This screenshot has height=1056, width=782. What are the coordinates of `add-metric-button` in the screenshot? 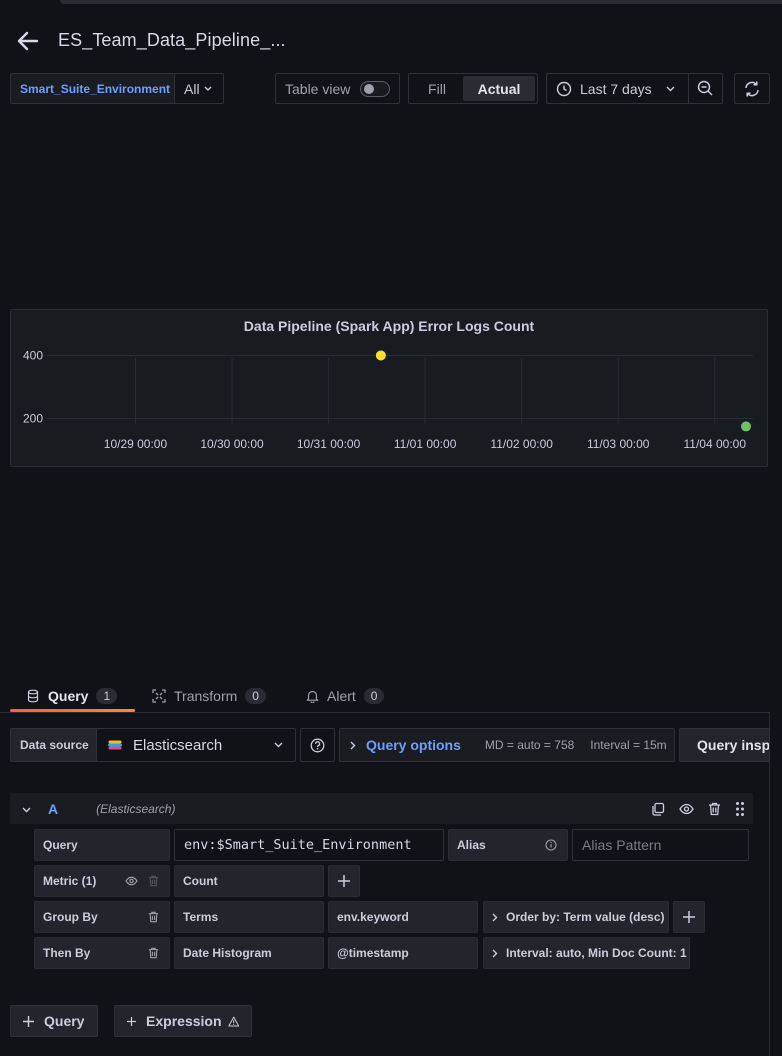 It's located at (344, 881).